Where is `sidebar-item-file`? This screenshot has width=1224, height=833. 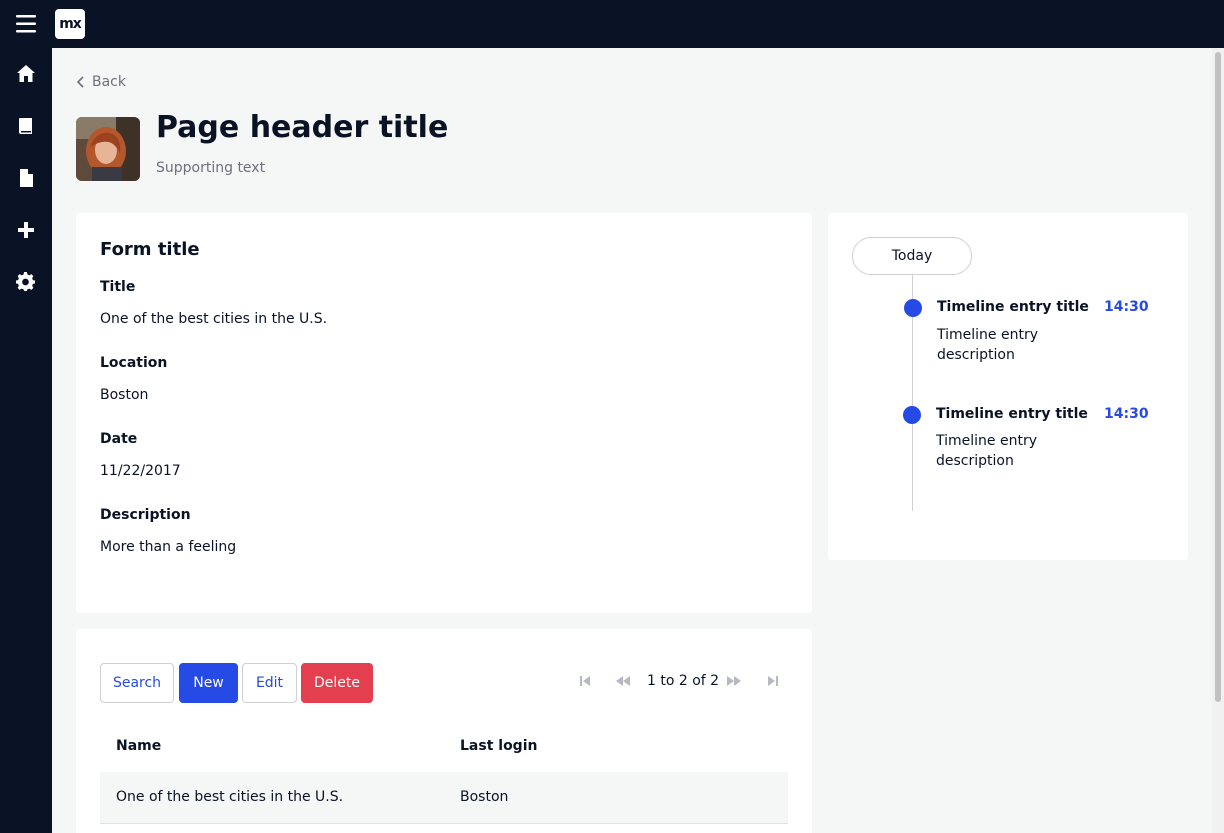 sidebar-item-file is located at coordinates (26, 178).